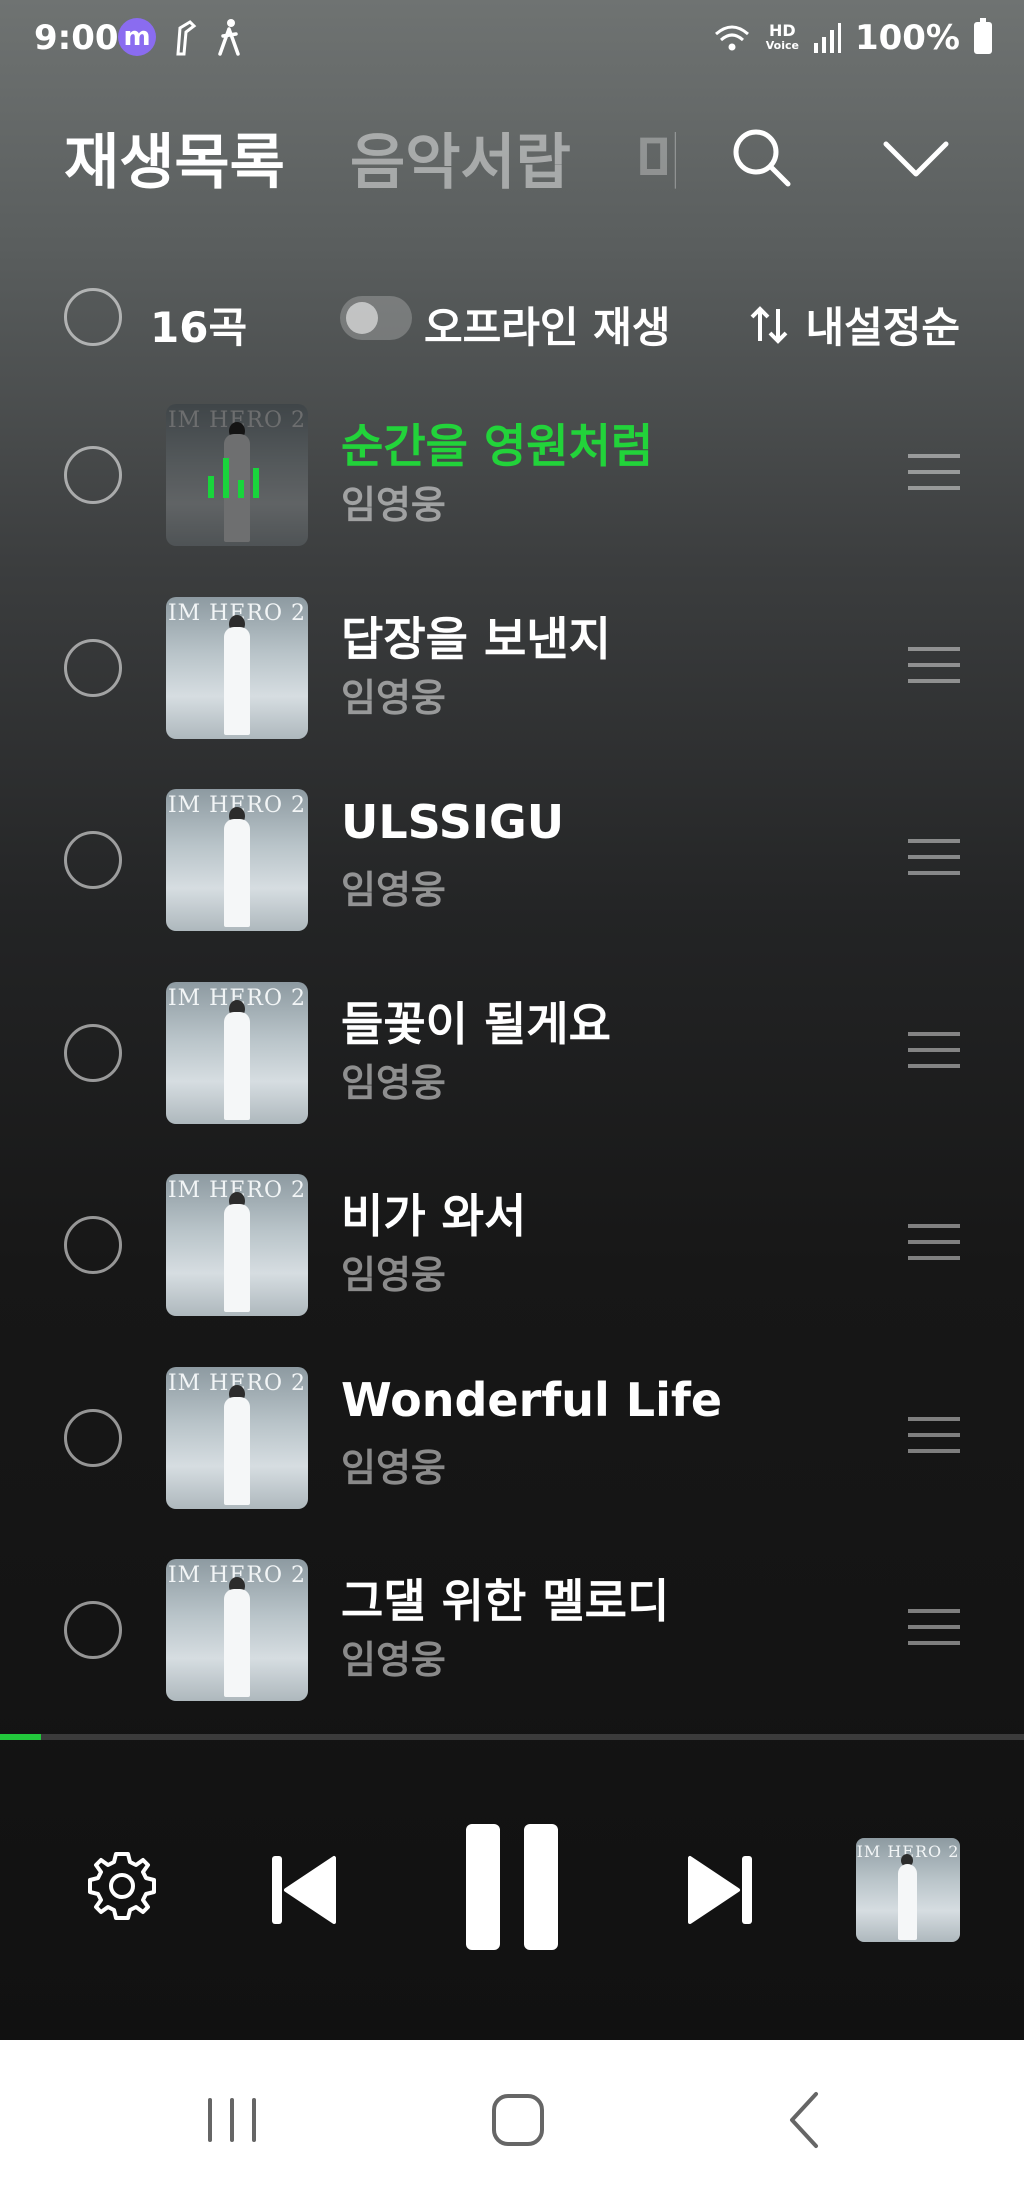 This screenshot has width=1024, height=2196. What do you see at coordinates (232, 2120) in the screenshot?
I see `recent-apps-icon` at bounding box center [232, 2120].